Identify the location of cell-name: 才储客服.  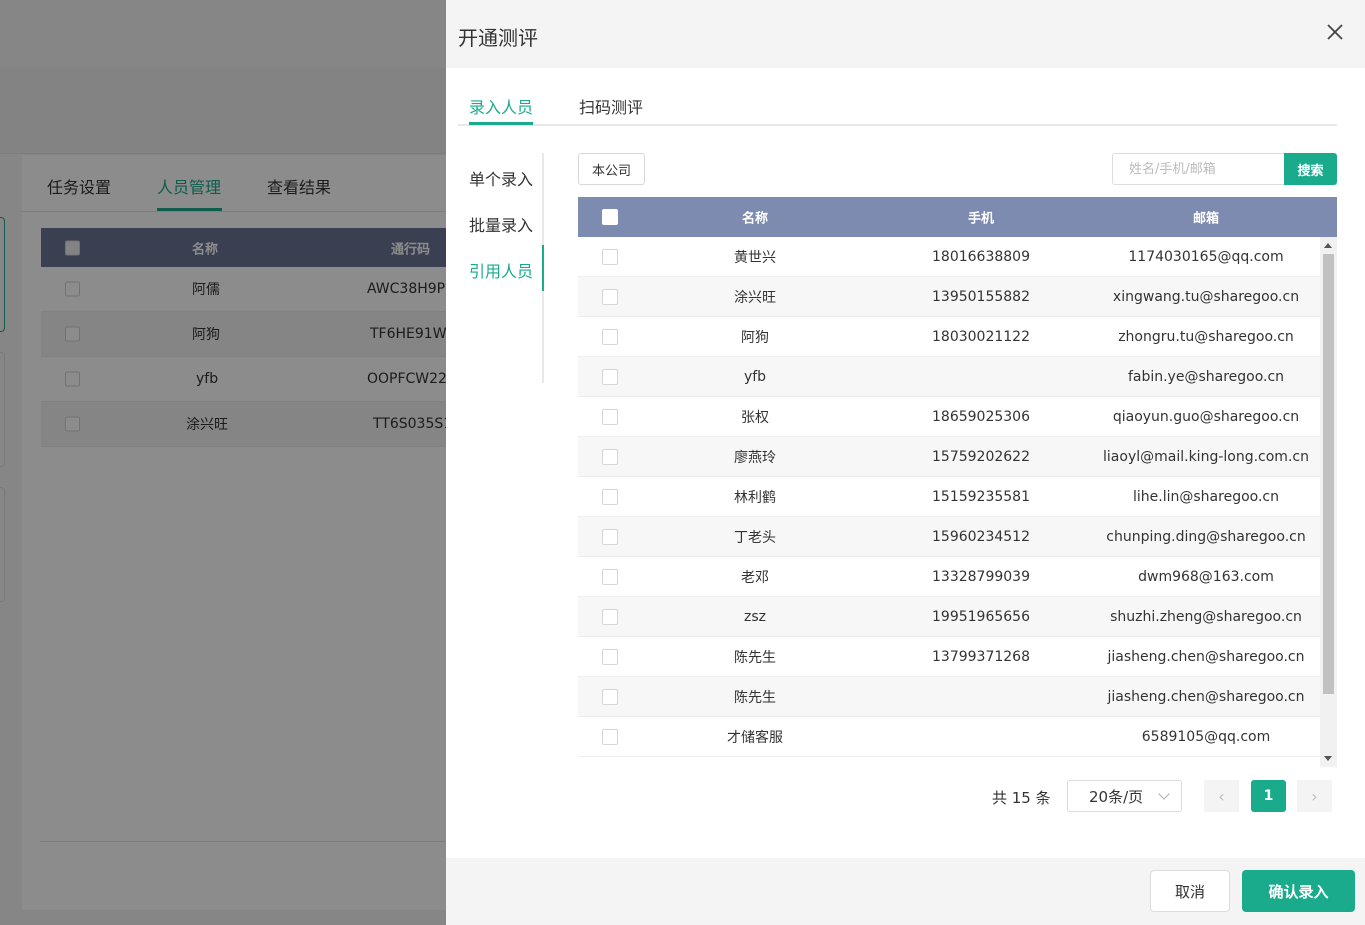
(755, 737).